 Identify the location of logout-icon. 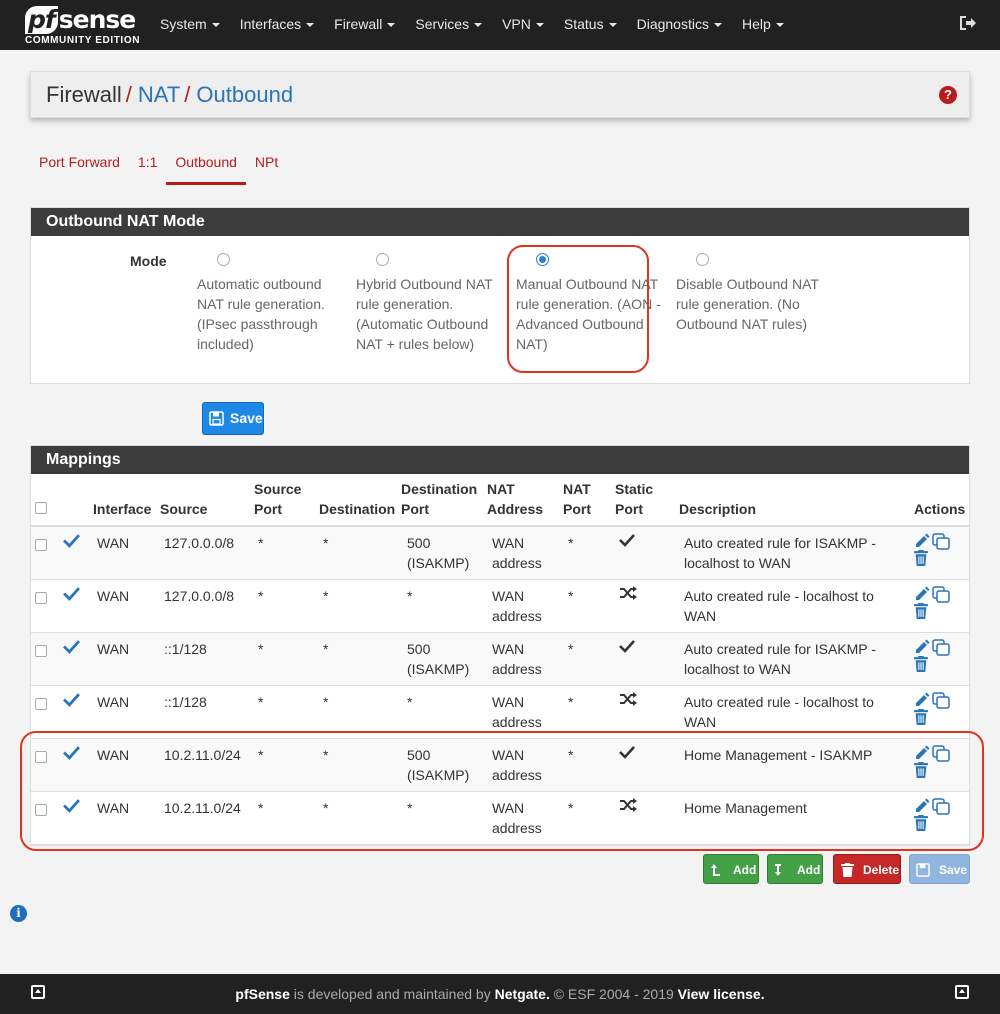
(967, 23).